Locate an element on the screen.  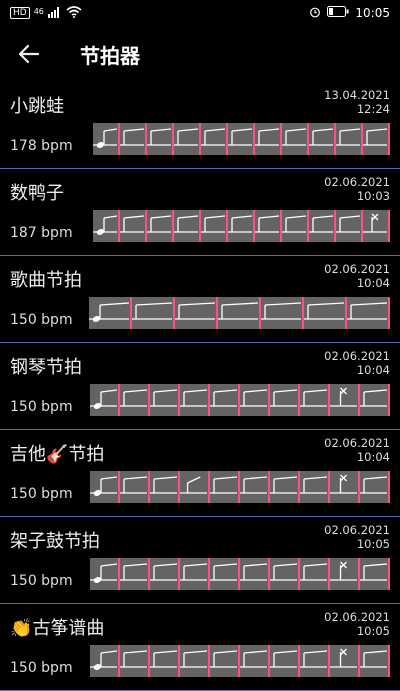
note-accent-icon is located at coordinates (103, 660).